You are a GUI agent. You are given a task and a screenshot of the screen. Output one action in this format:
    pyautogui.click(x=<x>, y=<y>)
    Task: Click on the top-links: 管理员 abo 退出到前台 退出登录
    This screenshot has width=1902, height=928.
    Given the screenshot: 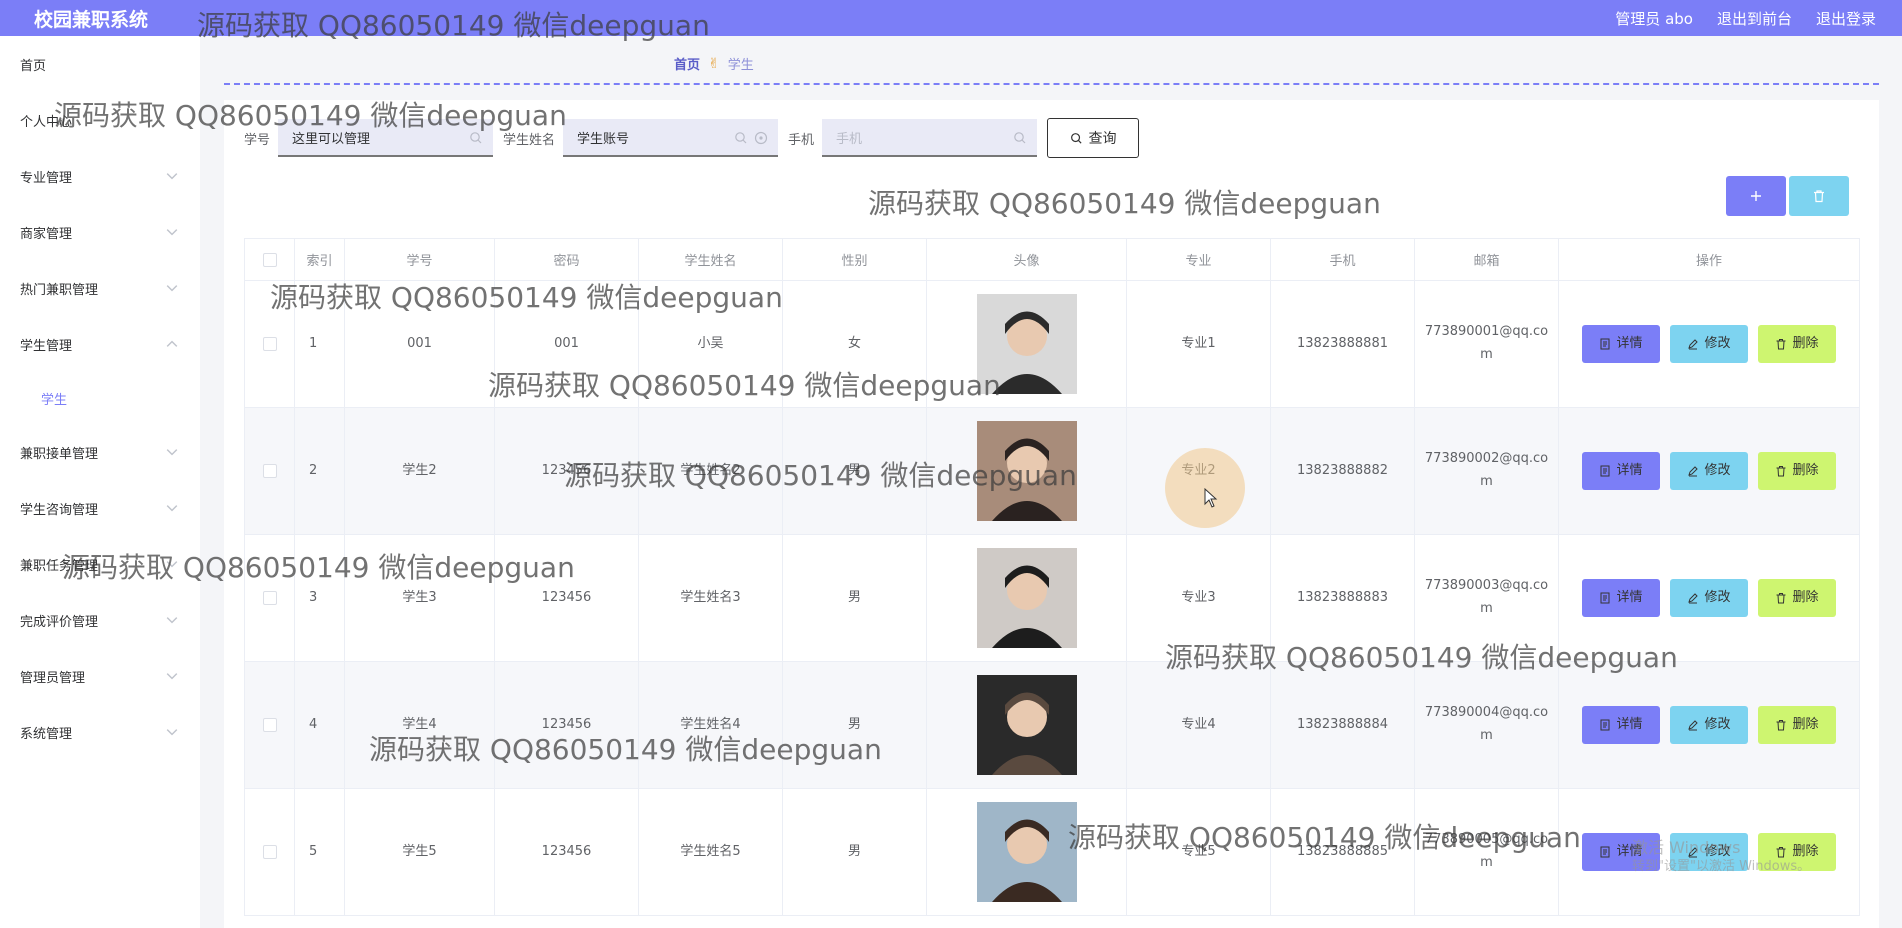 What is the action you would take?
    pyautogui.click(x=1745, y=18)
    